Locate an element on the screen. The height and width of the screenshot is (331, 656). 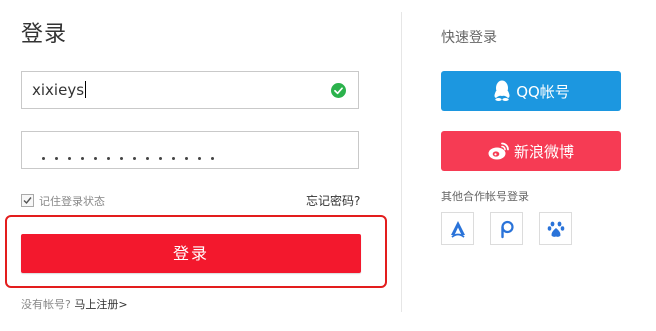
partner-button-baidu is located at coordinates (555, 228).